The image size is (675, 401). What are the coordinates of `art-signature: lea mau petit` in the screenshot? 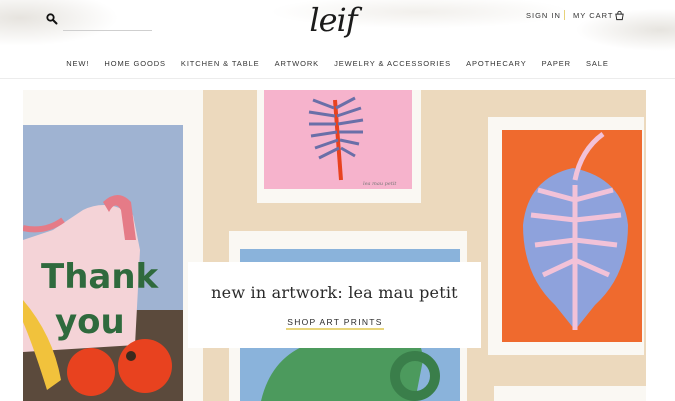 It's located at (380, 184).